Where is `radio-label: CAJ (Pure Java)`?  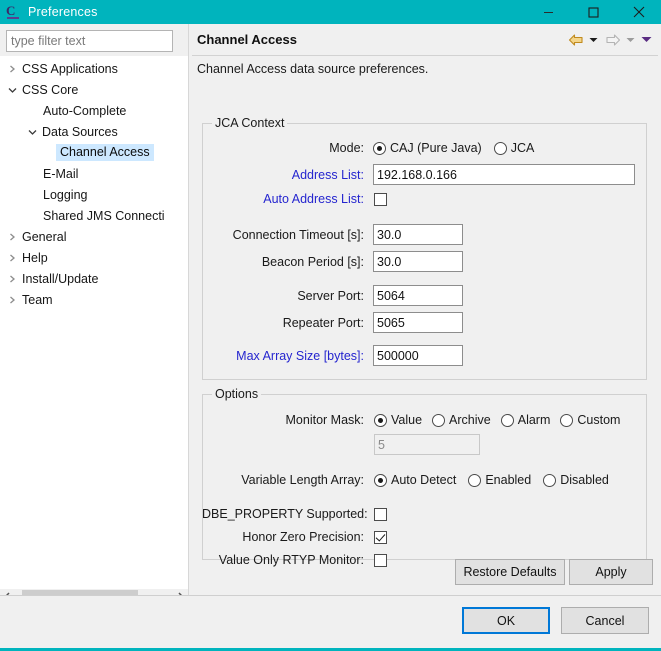
radio-label: CAJ (Pure Java) is located at coordinates (436, 148).